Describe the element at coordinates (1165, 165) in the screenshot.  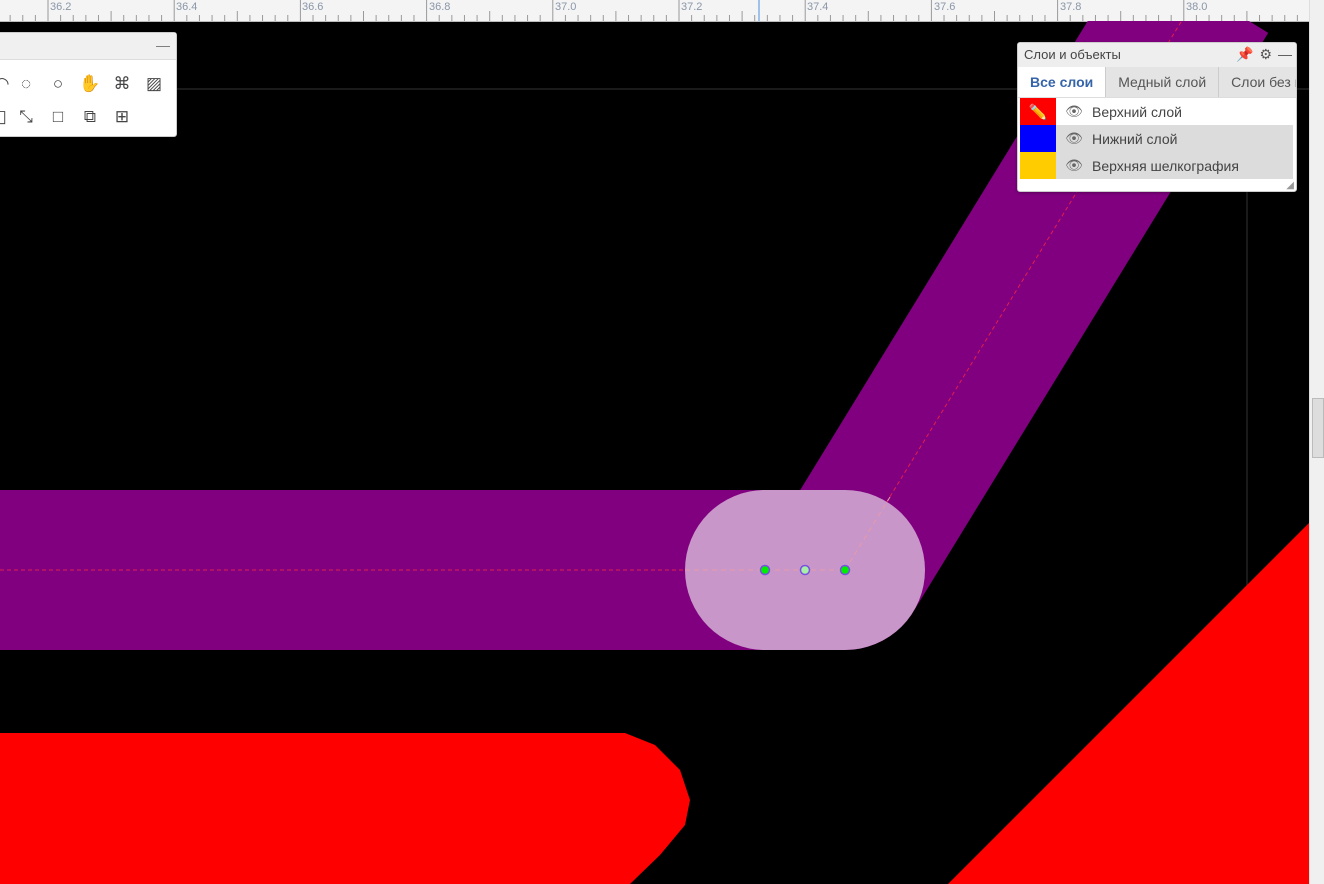
I see `layer-name: Верхняя шелкография` at that location.